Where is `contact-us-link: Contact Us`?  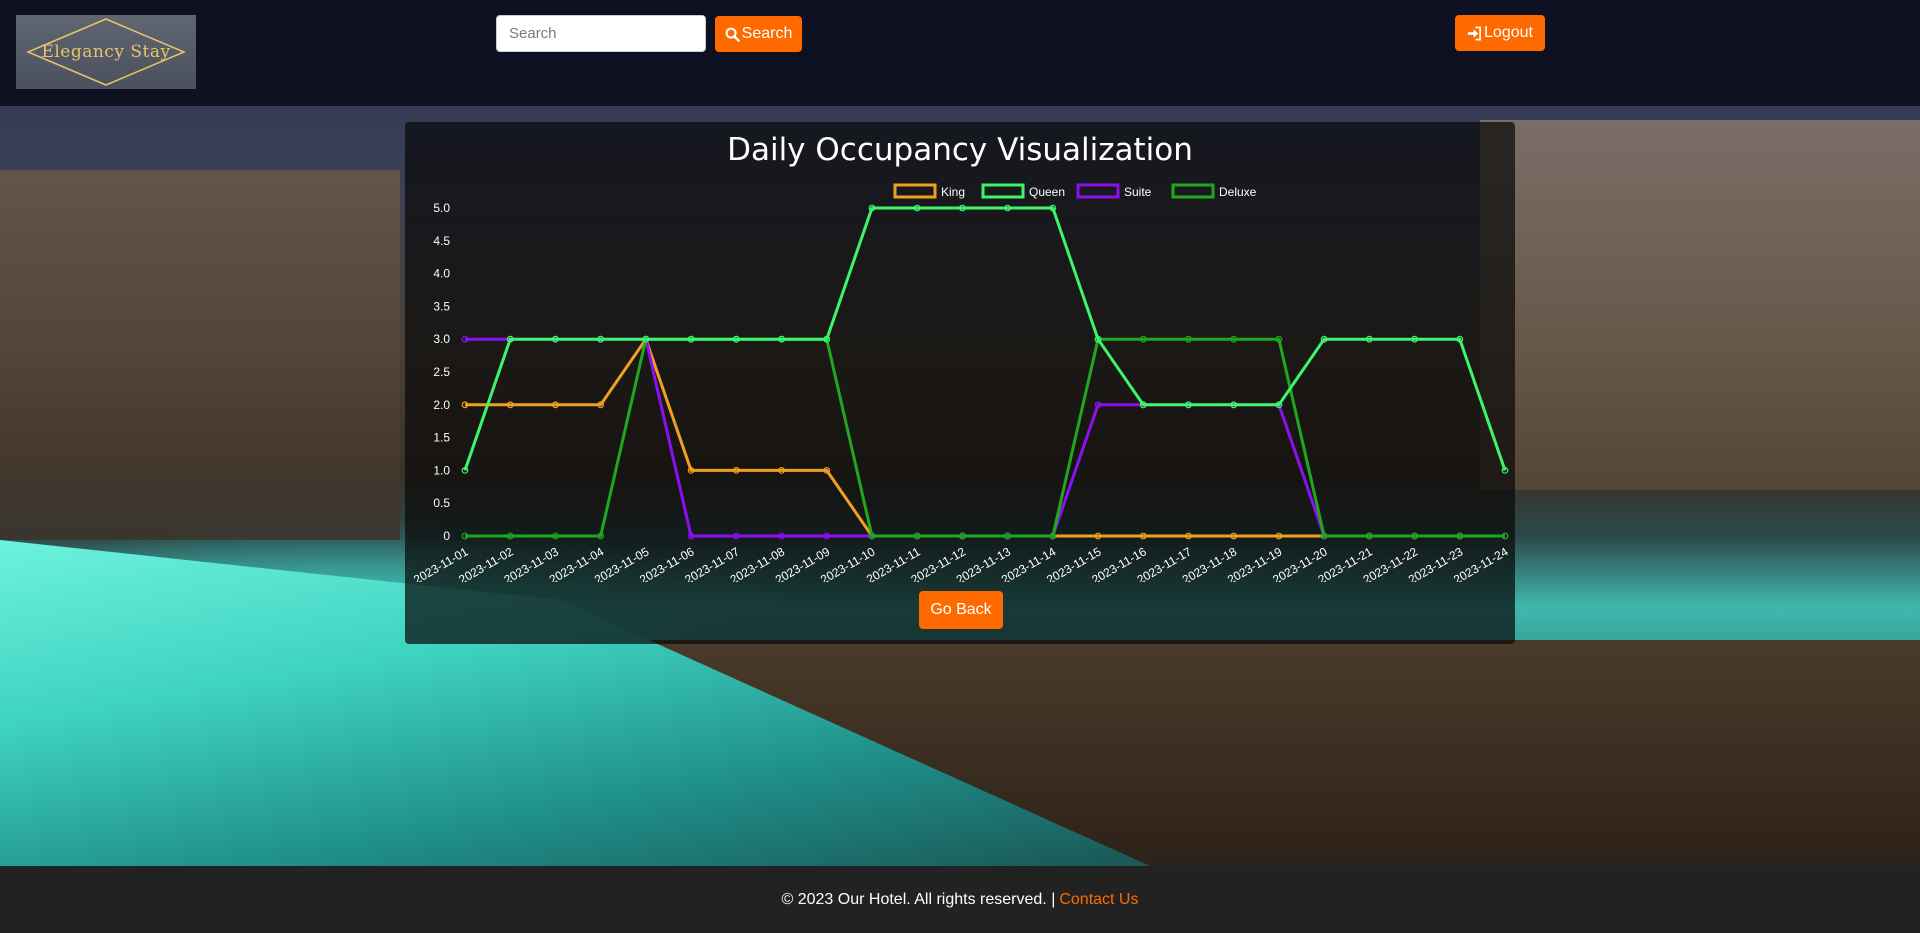
contact-us-link: Contact Us is located at coordinates (1098, 900).